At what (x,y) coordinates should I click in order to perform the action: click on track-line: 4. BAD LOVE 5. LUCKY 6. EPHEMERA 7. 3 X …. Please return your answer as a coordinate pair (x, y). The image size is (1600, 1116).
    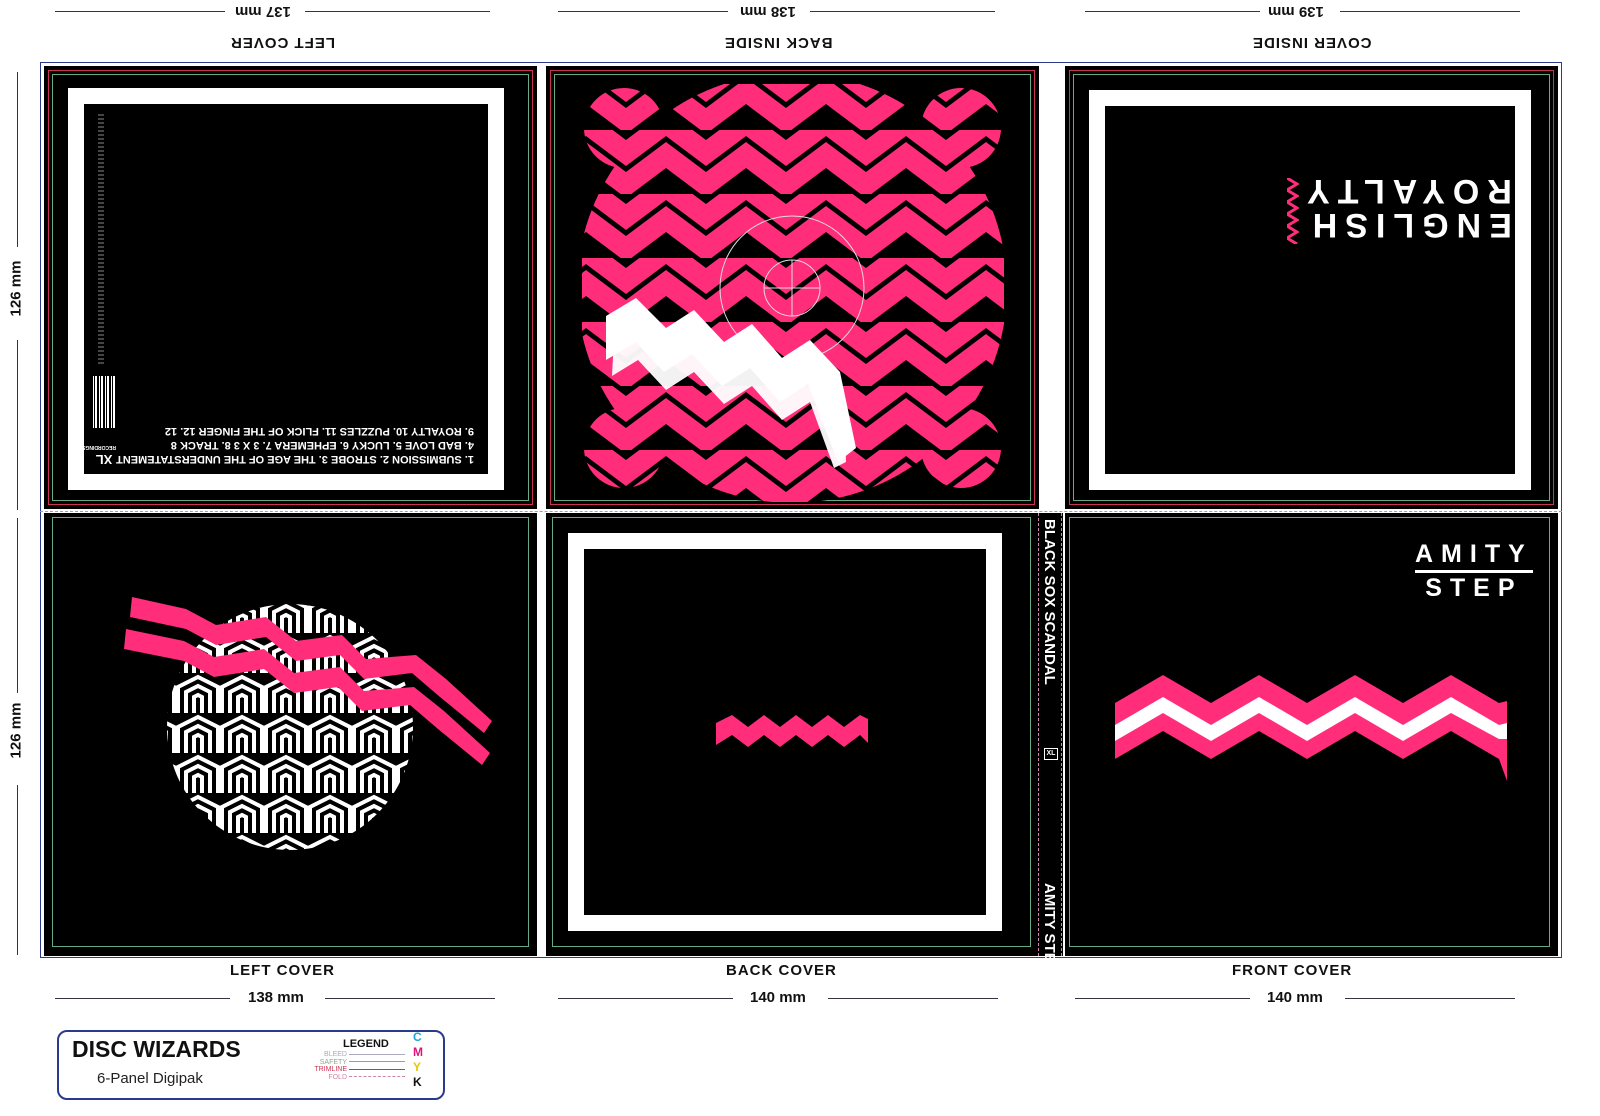
    Looking at the image, I should click on (322, 445).